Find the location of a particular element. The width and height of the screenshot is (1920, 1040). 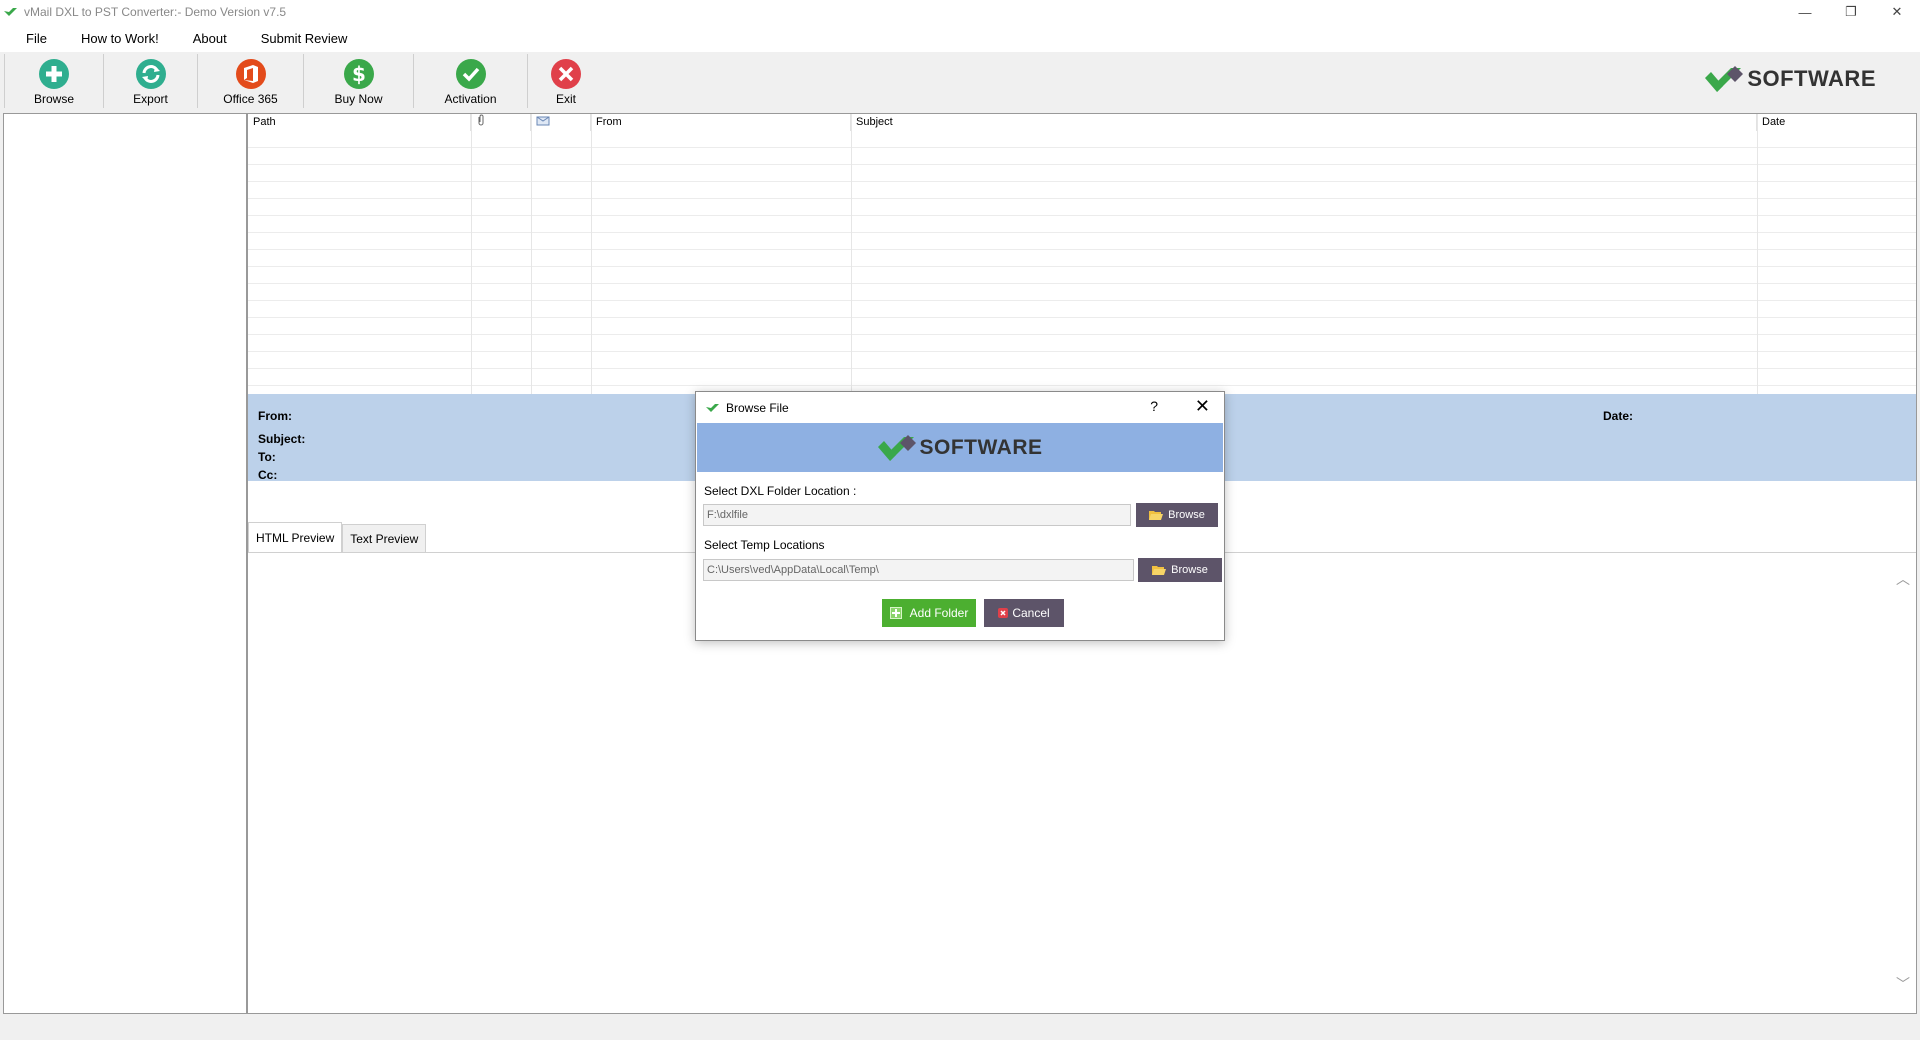

column-read-status is located at coordinates (561, 122).